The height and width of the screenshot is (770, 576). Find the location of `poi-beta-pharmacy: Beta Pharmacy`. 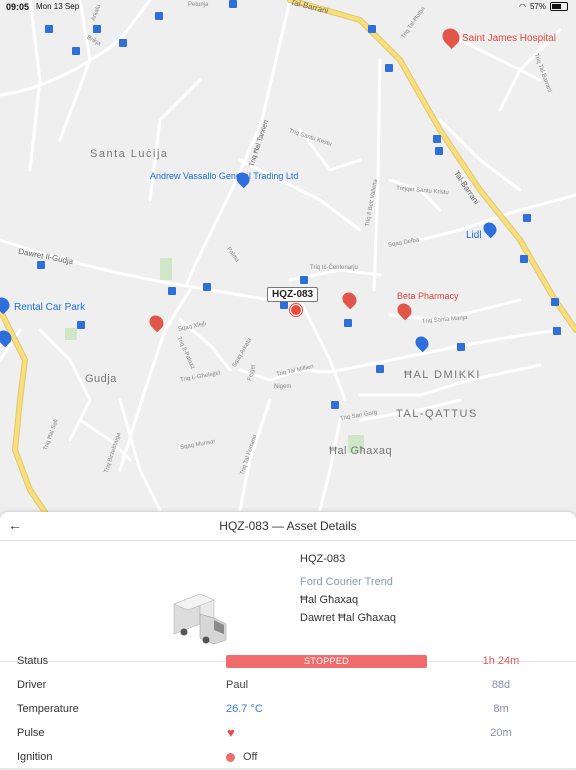

poi-beta-pharmacy: Beta Pharmacy is located at coordinates (428, 296).